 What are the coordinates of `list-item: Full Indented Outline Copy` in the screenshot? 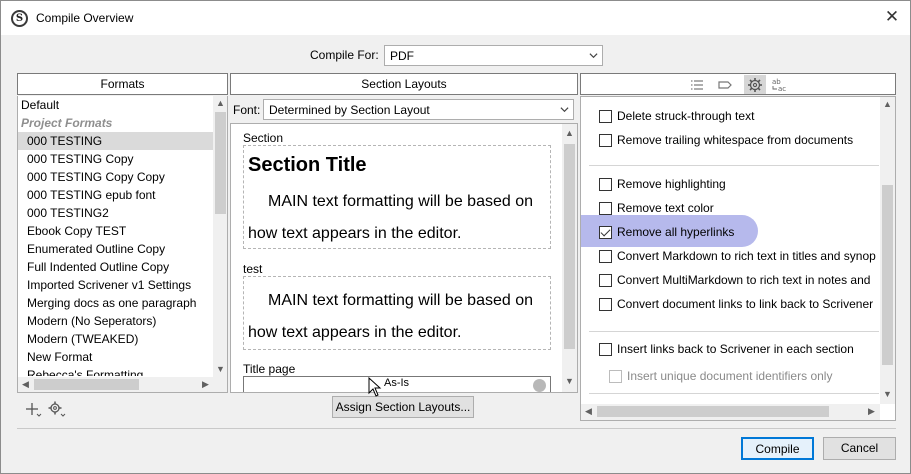 It's located at (115, 267).